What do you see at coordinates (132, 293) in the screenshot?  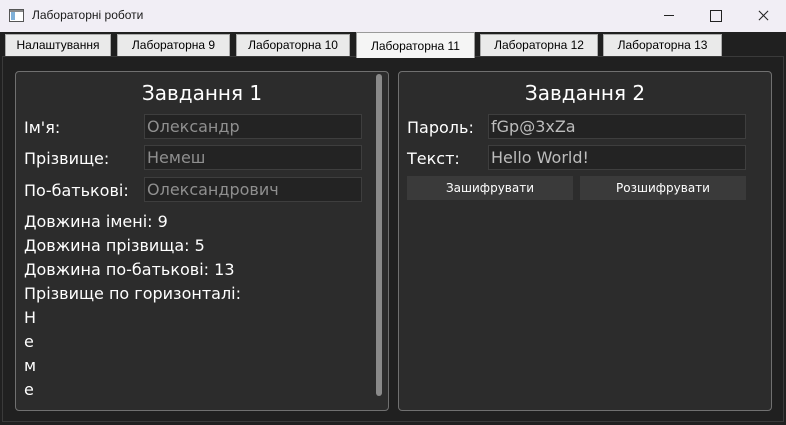 I see `vertical-surname-heading: Прізвище по горизонталі:` at bounding box center [132, 293].